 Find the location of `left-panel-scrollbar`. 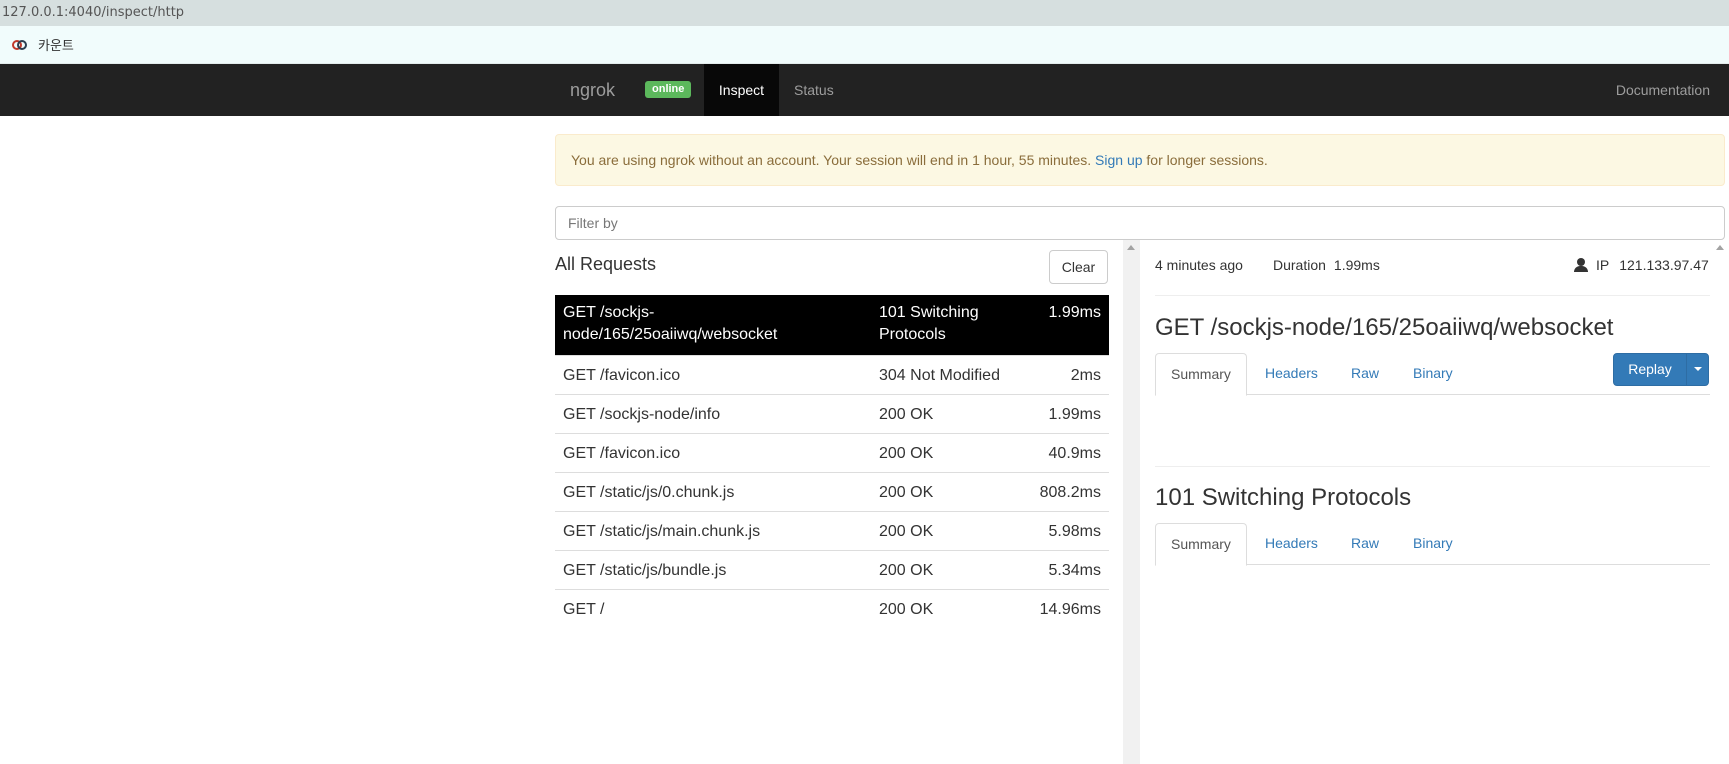

left-panel-scrollbar is located at coordinates (1131, 502).